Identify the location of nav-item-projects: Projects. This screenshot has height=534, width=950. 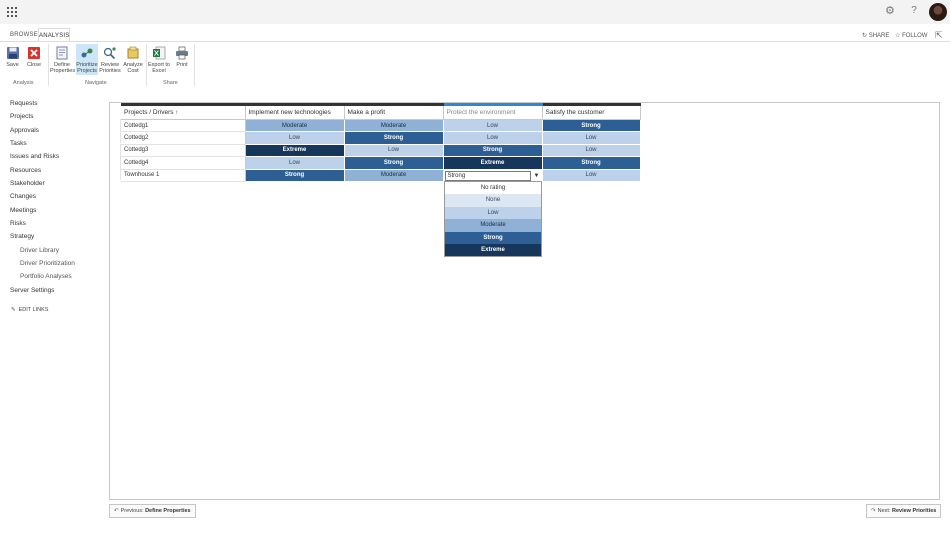
(21, 116).